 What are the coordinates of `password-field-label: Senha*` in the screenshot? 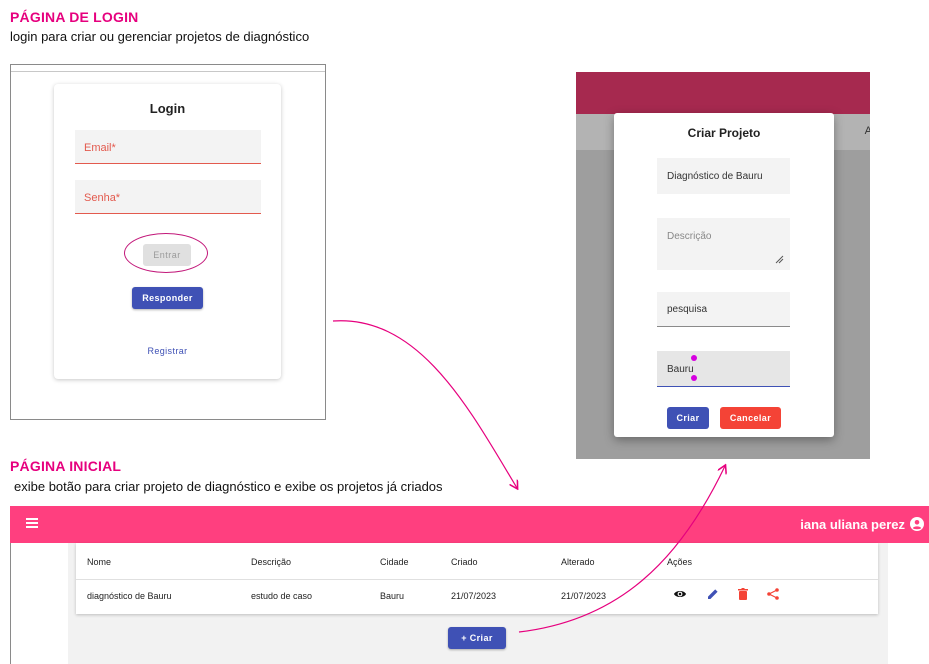 It's located at (102, 198).